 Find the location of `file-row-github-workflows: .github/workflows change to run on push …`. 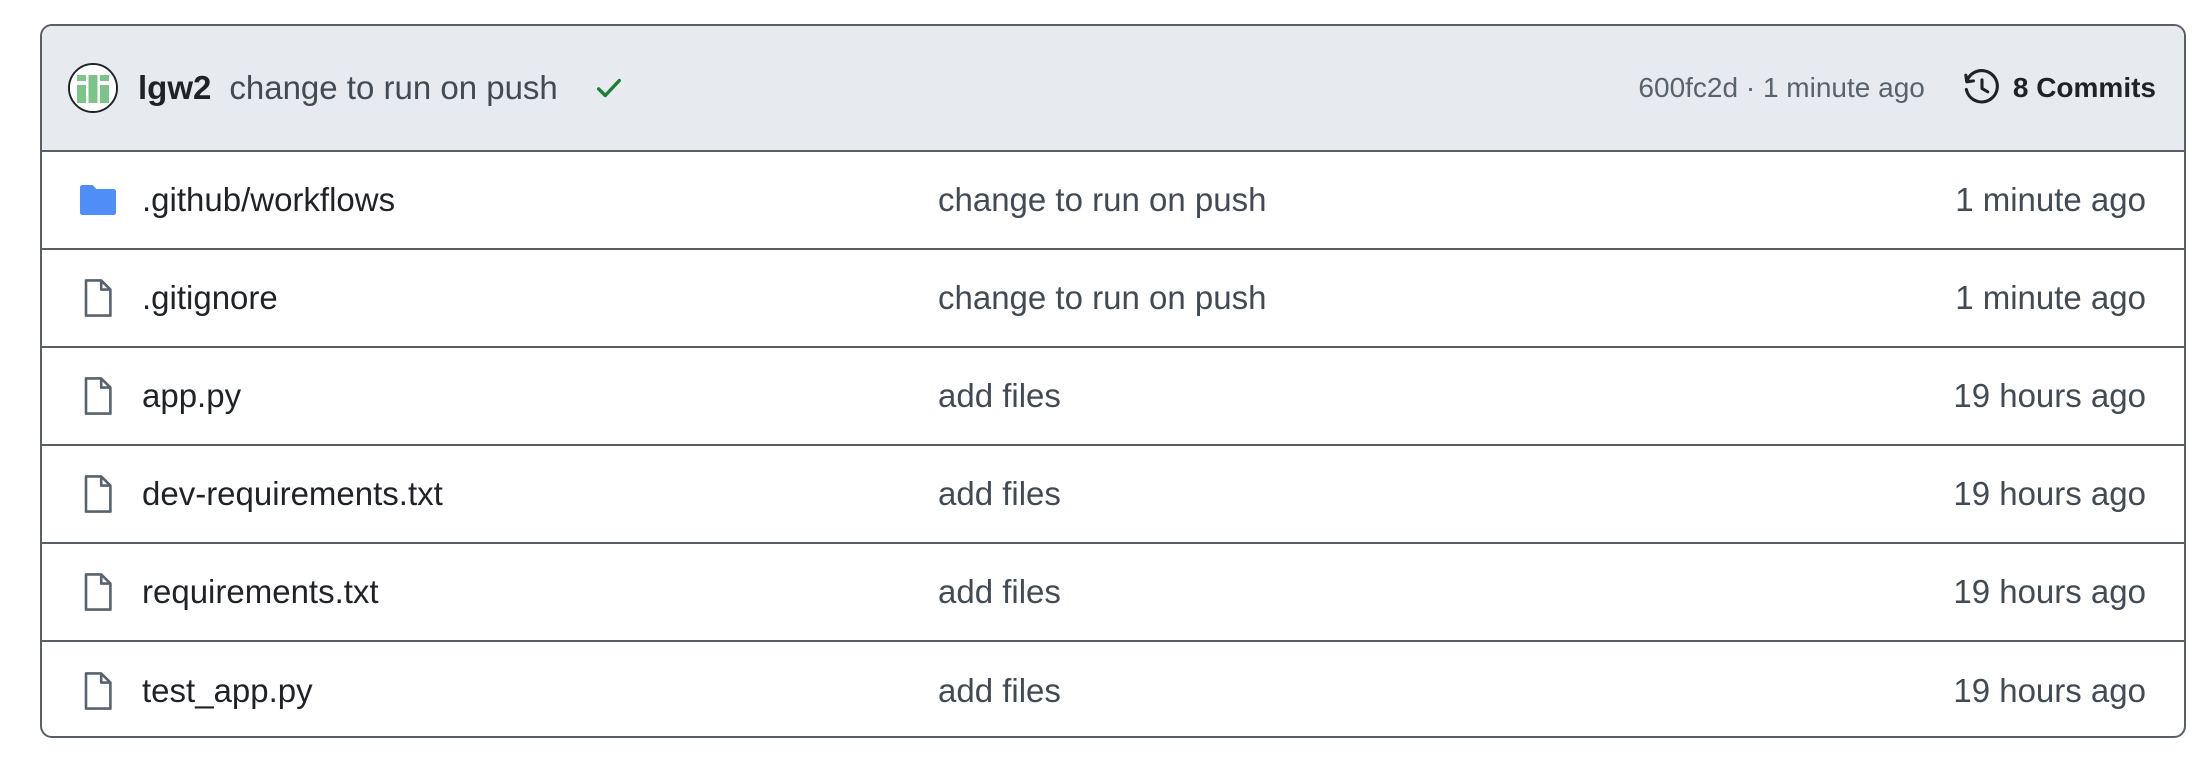

file-row-github-workflows: .github/workflows change to run on push … is located at coordinates (1113, 201).